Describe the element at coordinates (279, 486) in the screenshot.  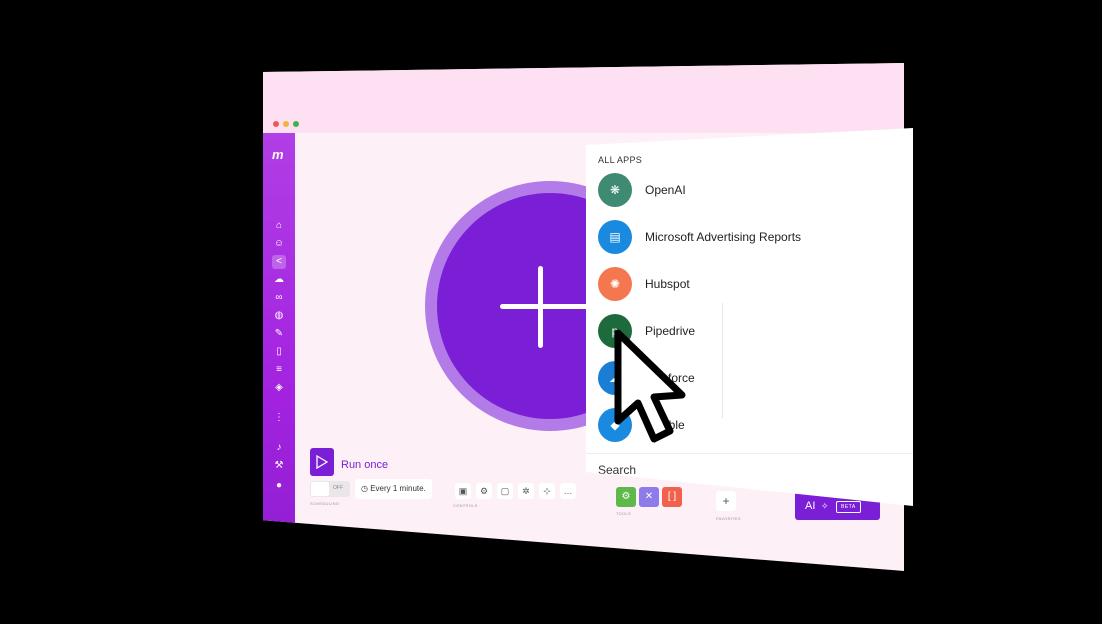
I see `avatar: ●` at that location.